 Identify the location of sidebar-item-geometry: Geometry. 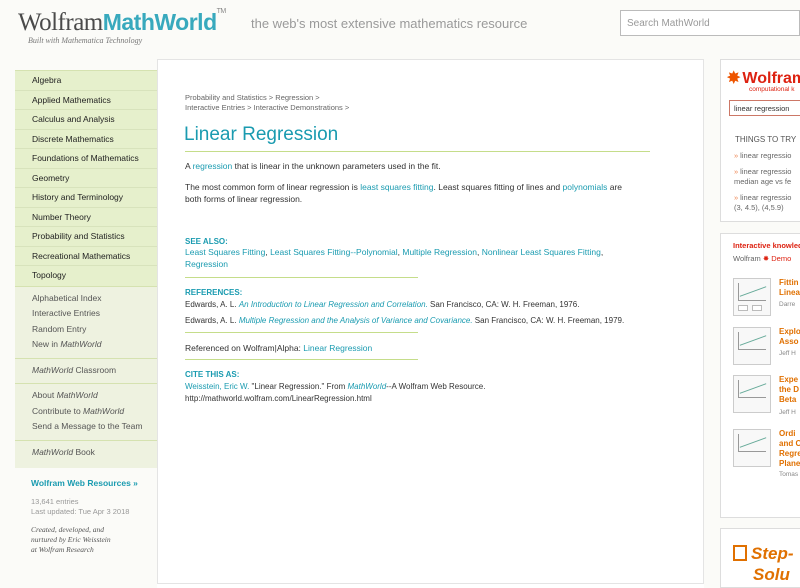
(86, 178).